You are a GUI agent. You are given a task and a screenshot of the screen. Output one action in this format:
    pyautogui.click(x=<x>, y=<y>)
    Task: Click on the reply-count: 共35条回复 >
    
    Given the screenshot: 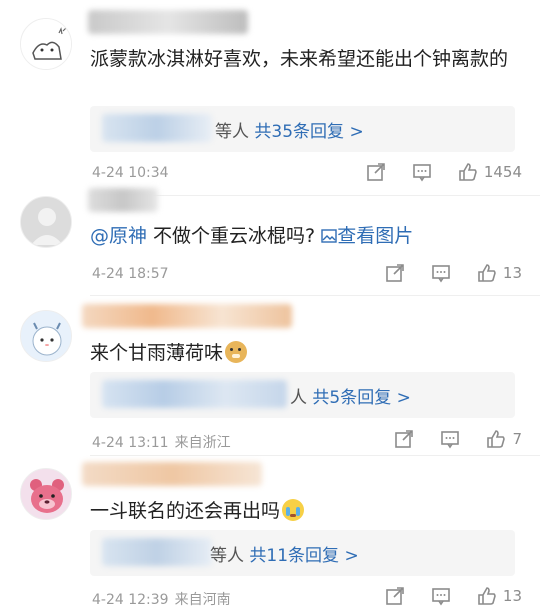 What is the action you would take?
    pyautogui.click(x=308, y=132)
    